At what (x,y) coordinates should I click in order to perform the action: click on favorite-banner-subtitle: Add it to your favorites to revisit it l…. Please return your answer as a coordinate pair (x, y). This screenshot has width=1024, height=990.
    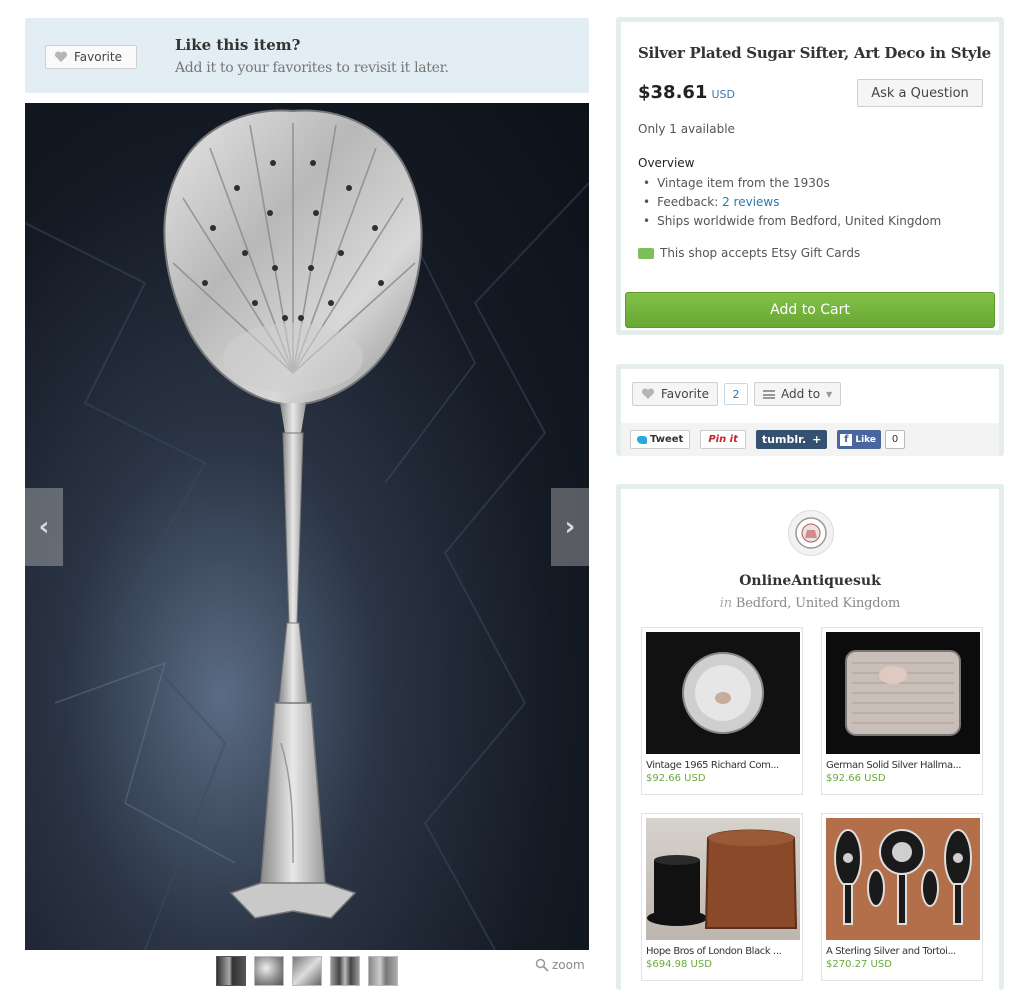
    Looking at the image, I should click on (312, 68).